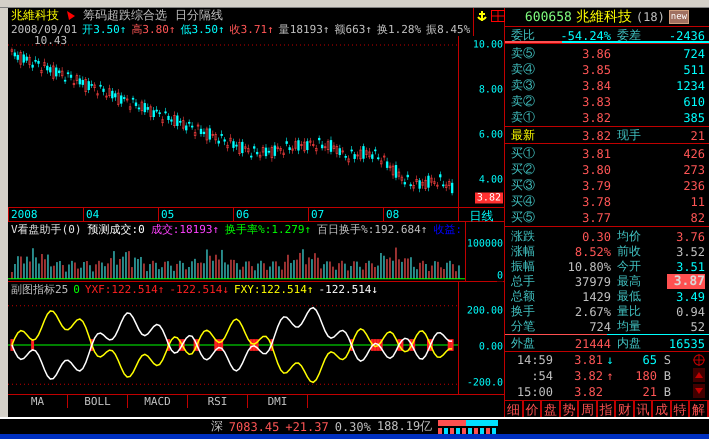  Describe the element at coordinates (610, 360) in the screenshot. I see `tick-arrow: ↓` at that location.